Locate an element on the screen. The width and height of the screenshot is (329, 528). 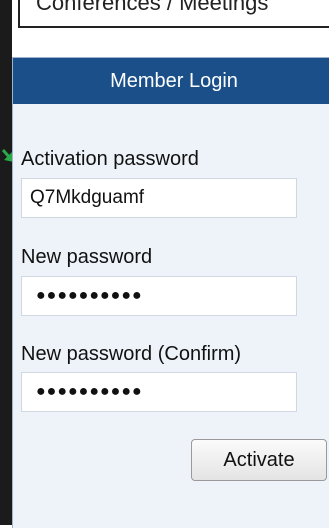
activation-password-input is located at coordinates (159, 198).